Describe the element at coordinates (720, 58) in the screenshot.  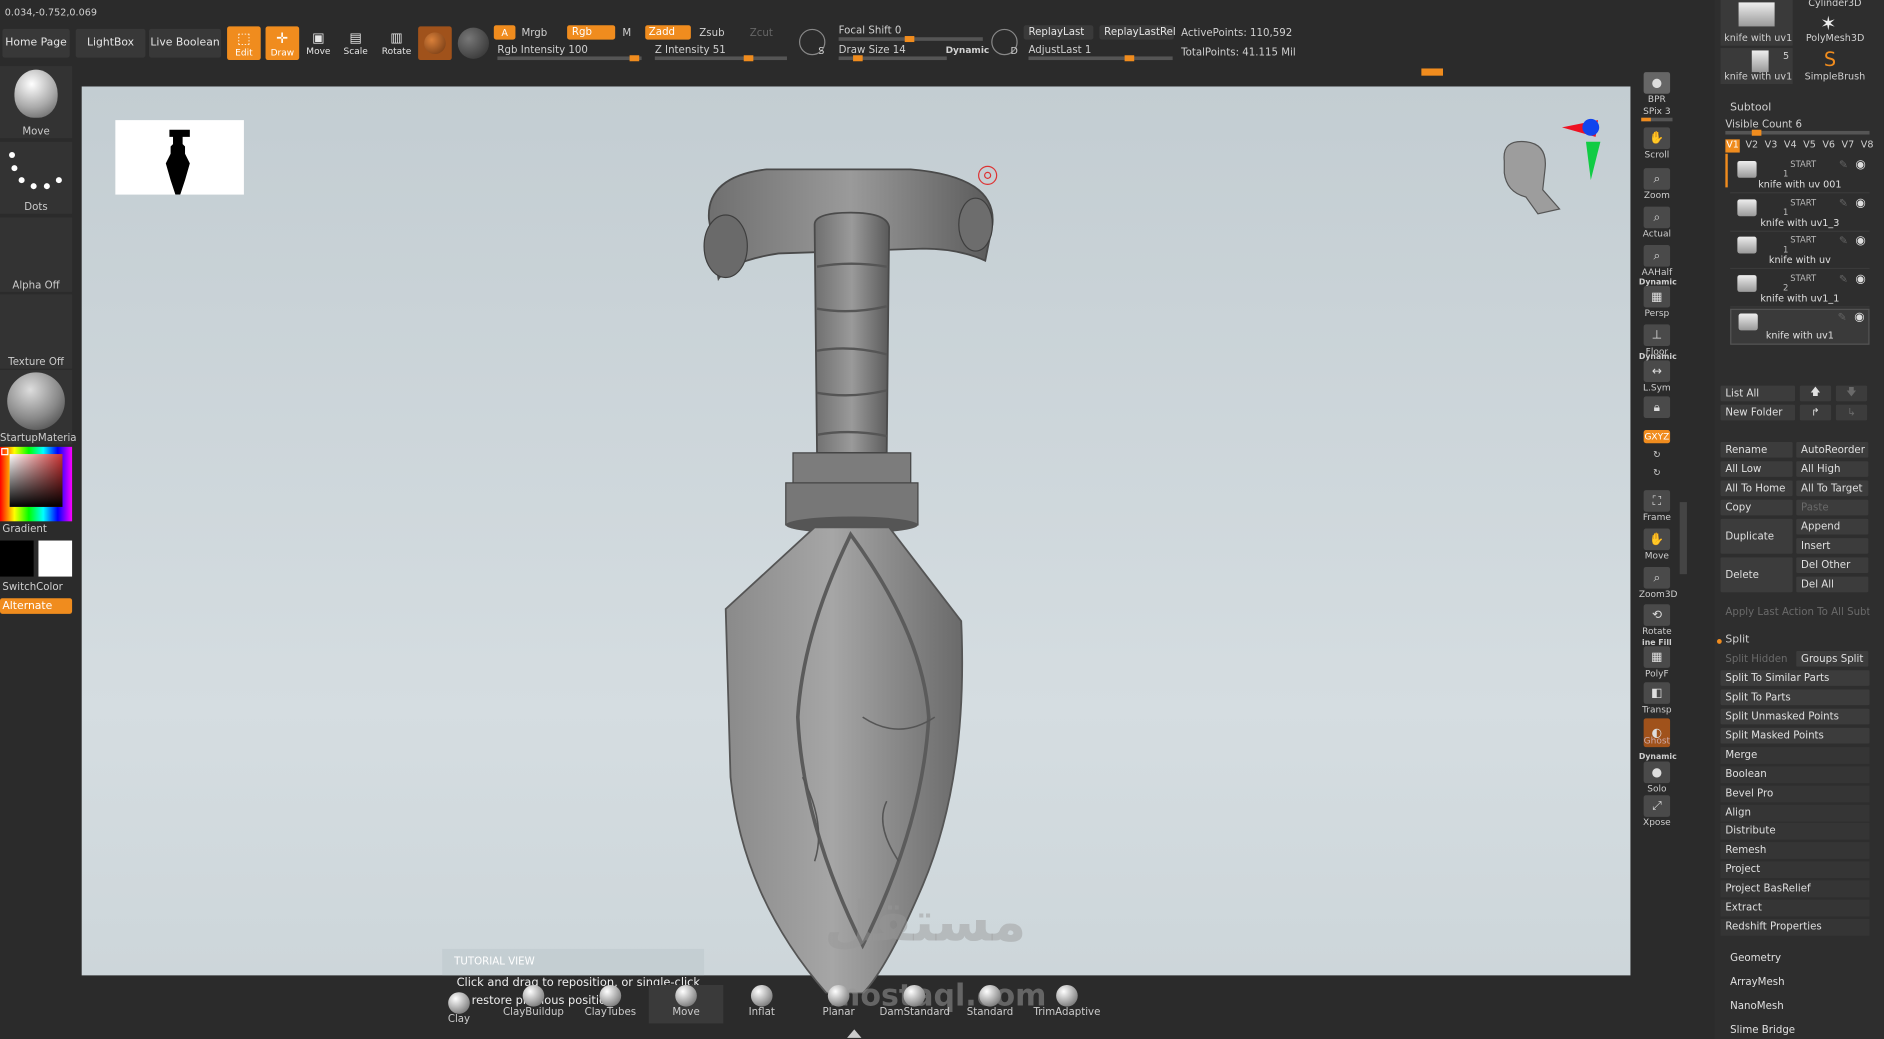
I see `z-intensity-slider` at that location.